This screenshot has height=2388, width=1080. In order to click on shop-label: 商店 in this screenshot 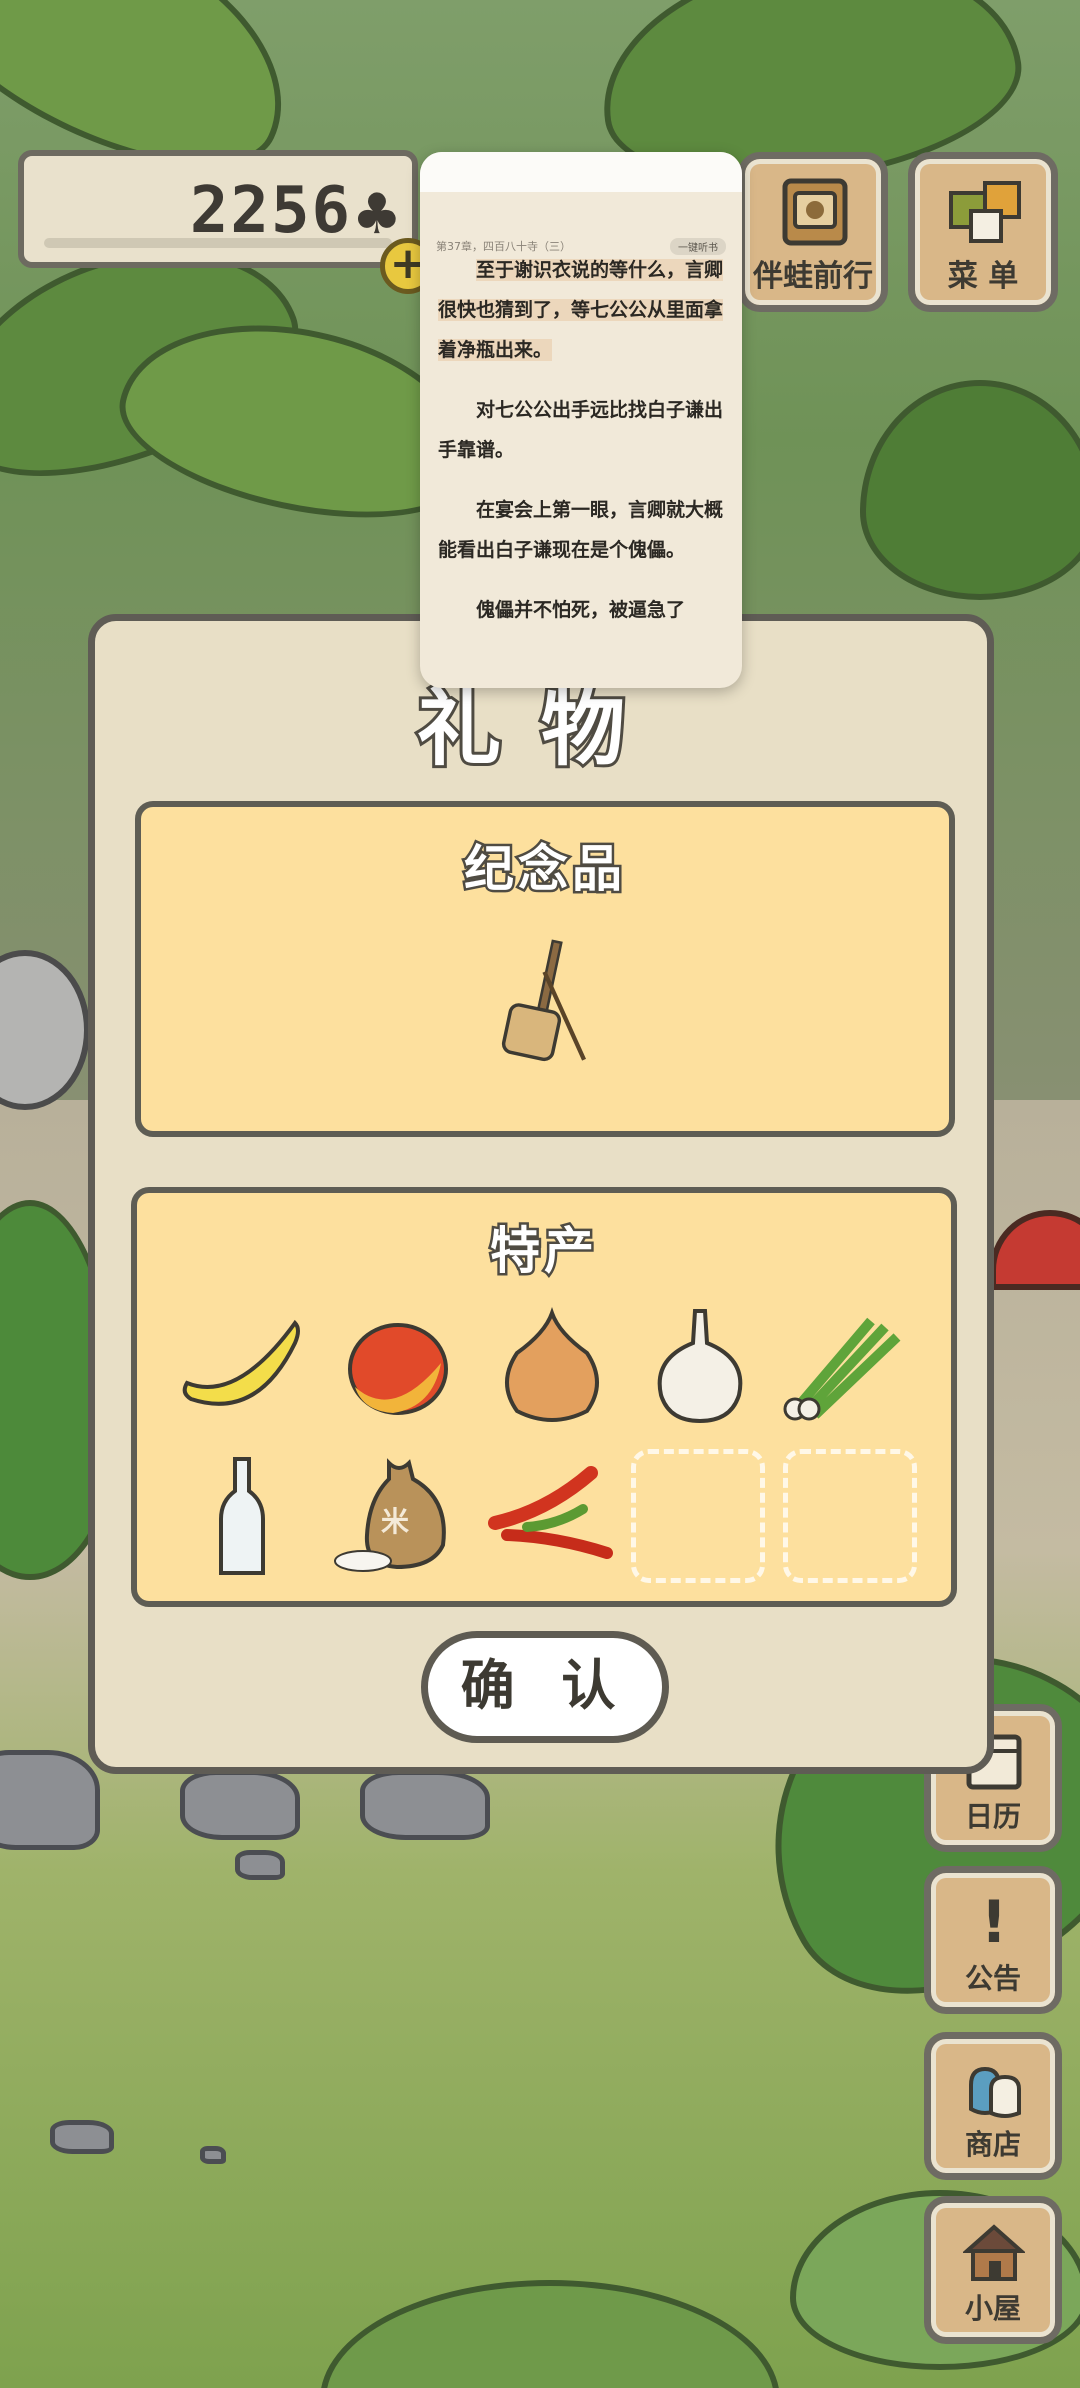, I will do `click(992, 2144)`.